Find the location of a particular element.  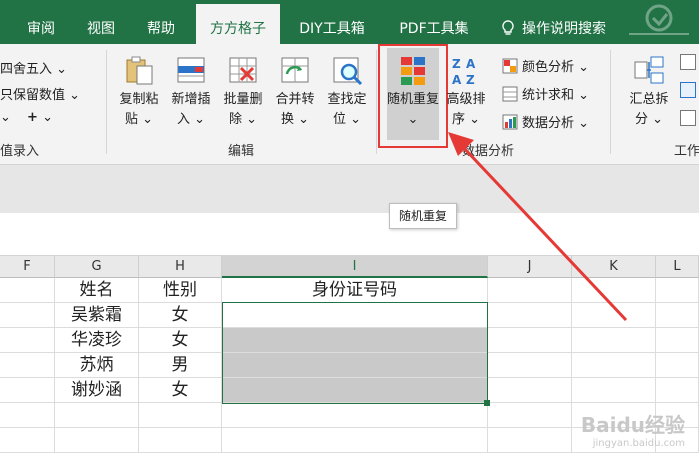

tab-help: 帮助 is located at coordinates (161, 22).